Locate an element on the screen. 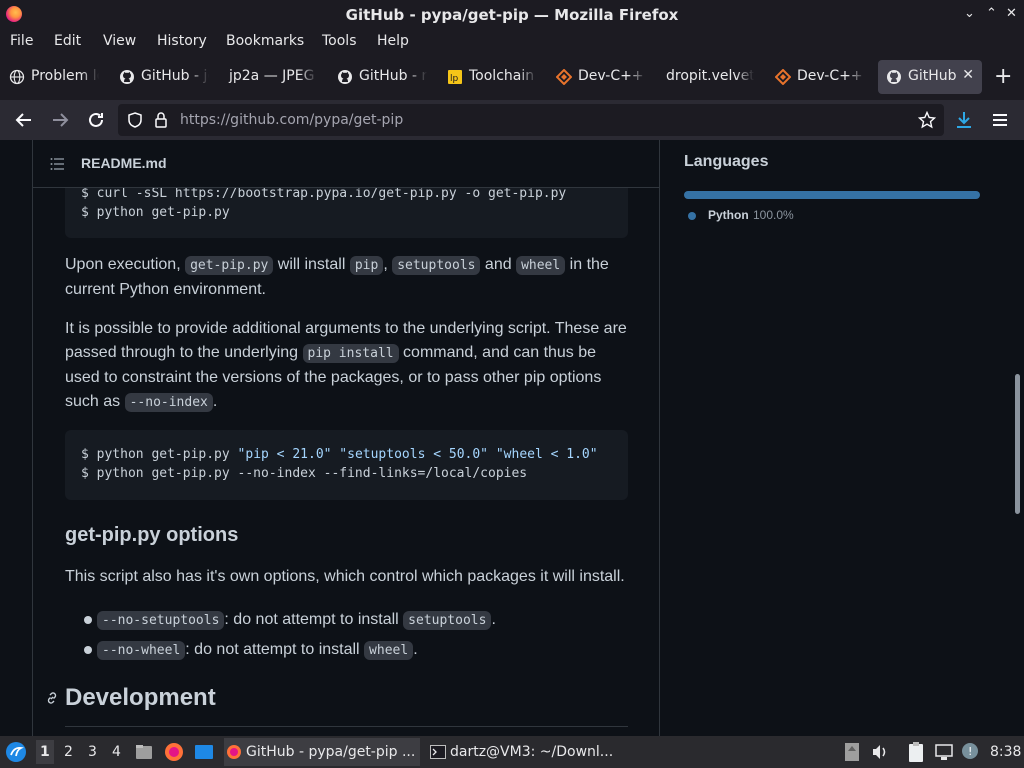 Image resolution: width=1024 pixels, height=768 pixels. back-arrow-icon is located at coordinates (24, 120).